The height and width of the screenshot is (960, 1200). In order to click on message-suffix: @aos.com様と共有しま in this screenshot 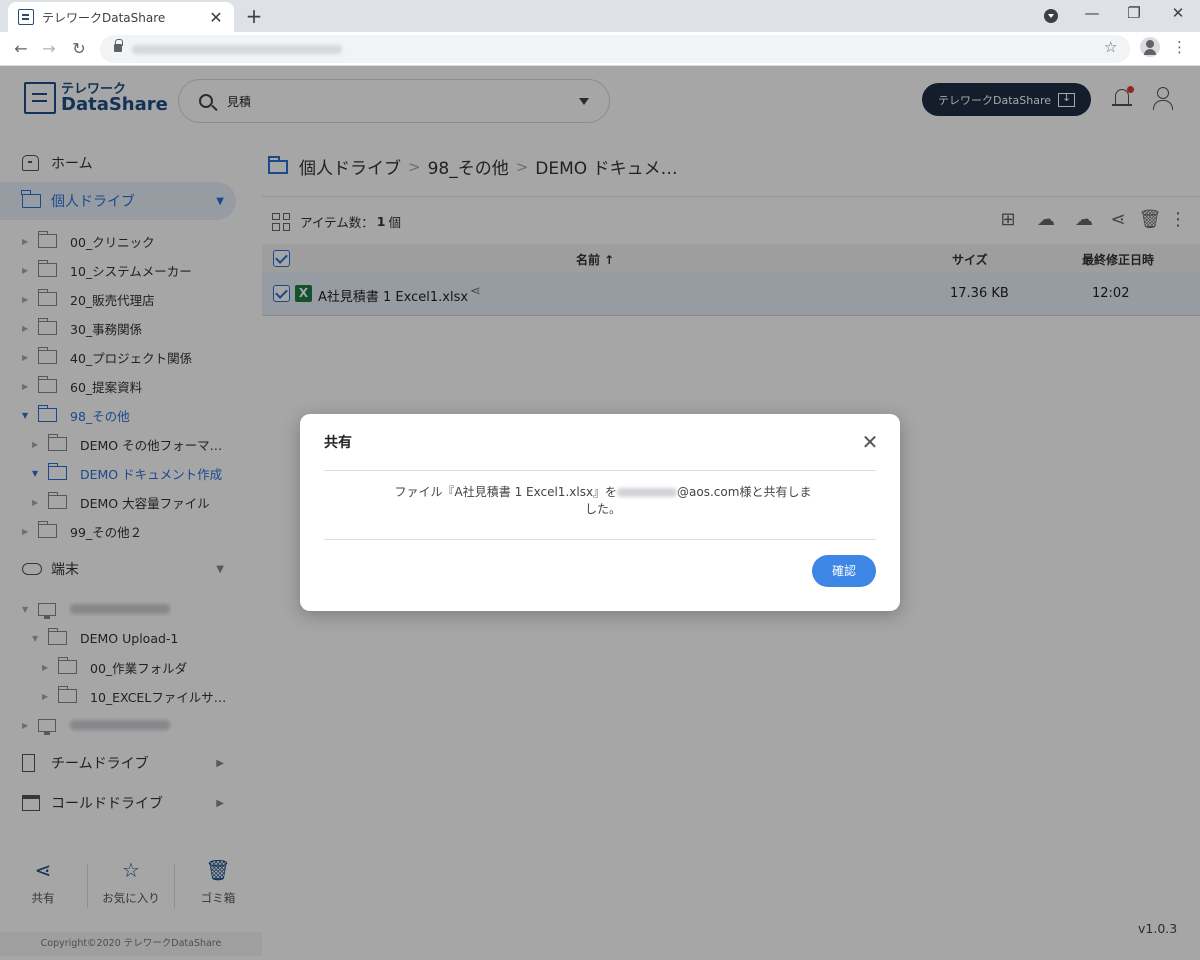, I will do `click(744, 492)`.